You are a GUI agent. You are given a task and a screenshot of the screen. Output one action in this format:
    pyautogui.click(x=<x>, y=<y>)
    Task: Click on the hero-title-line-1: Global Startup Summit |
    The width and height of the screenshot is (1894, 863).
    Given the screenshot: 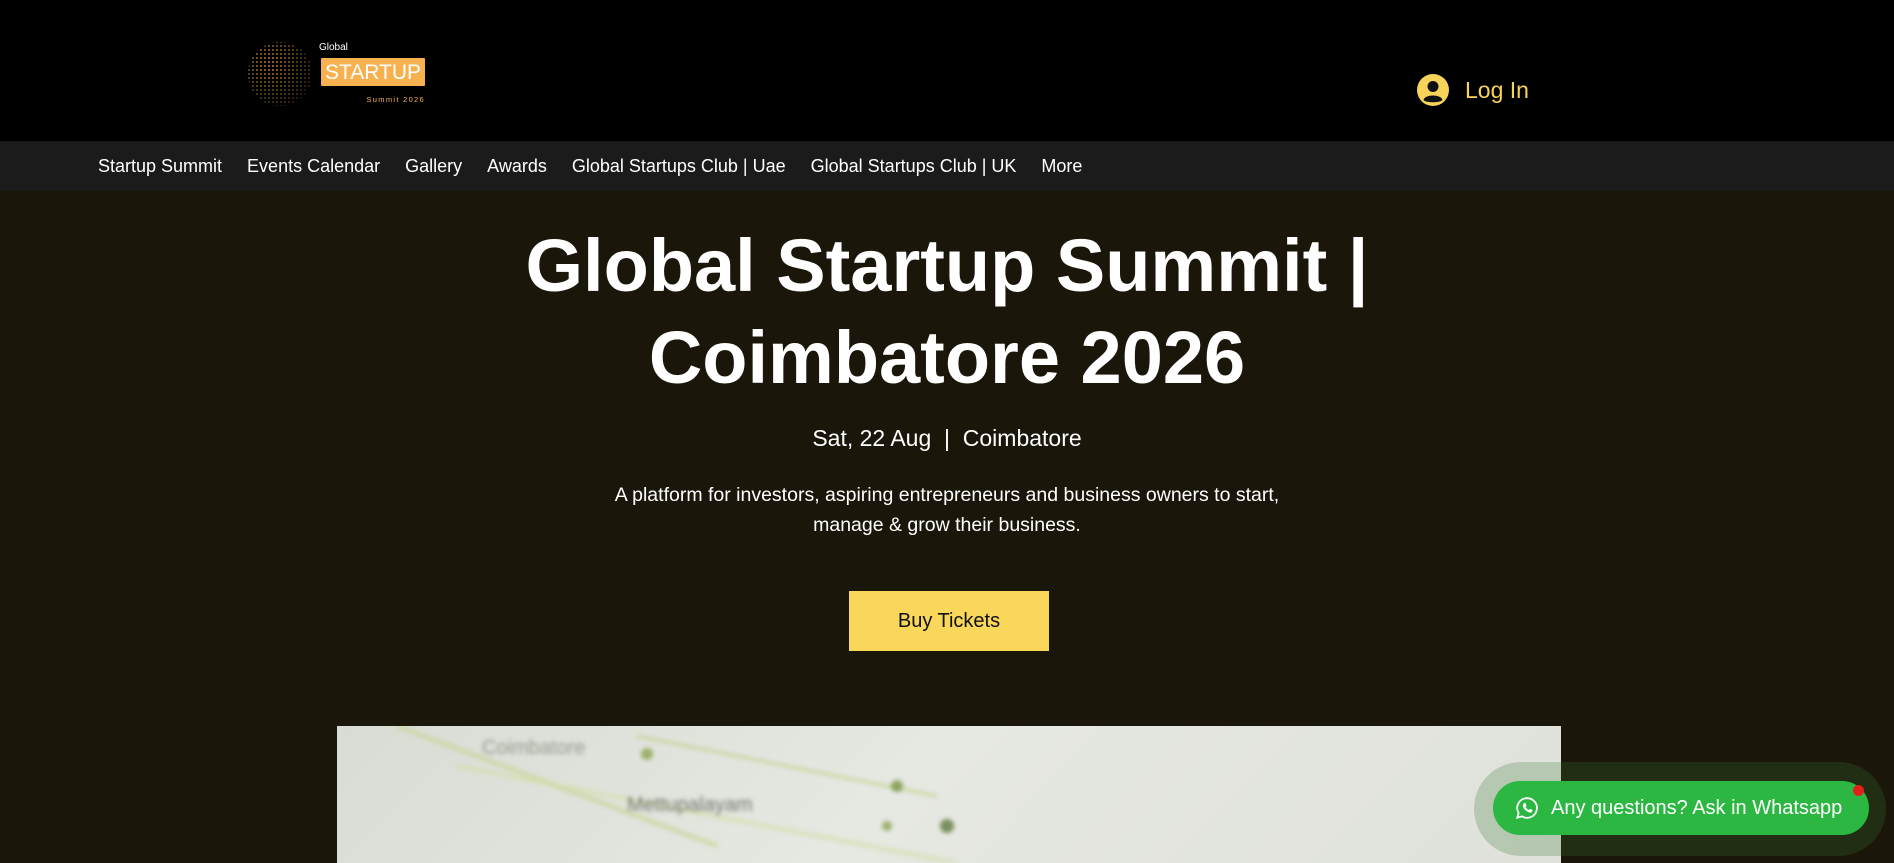 What is the action you would take?
    pyautogui.click(x=947, y=265)
    